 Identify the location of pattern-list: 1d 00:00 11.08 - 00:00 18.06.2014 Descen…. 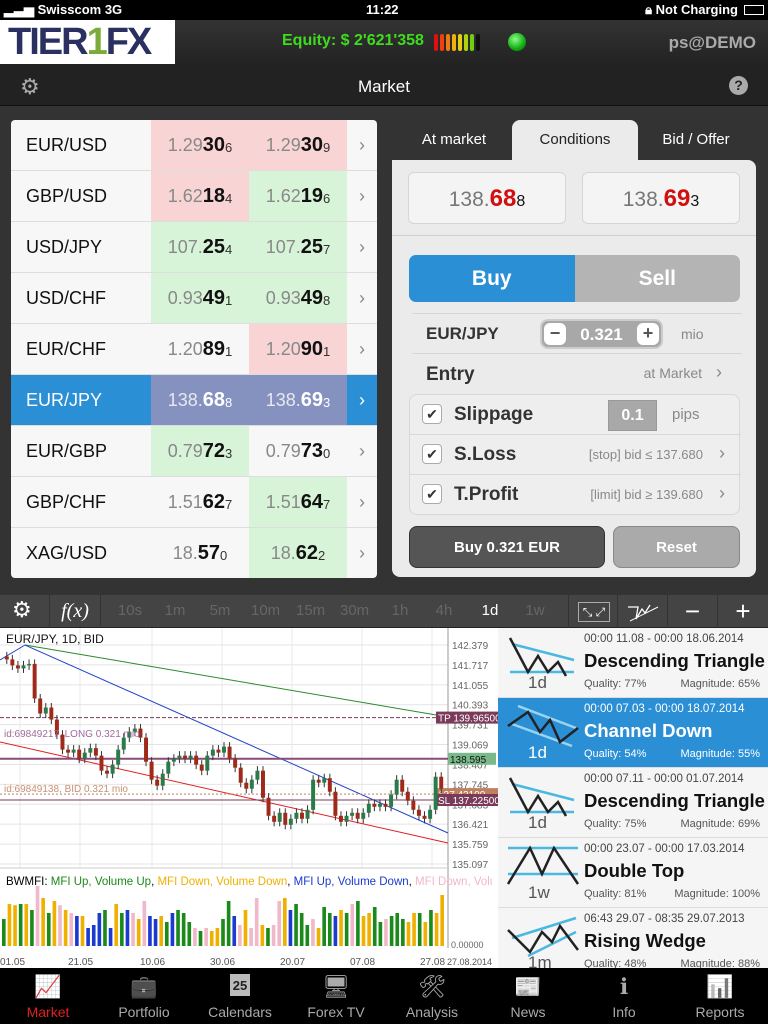
(633, 798).